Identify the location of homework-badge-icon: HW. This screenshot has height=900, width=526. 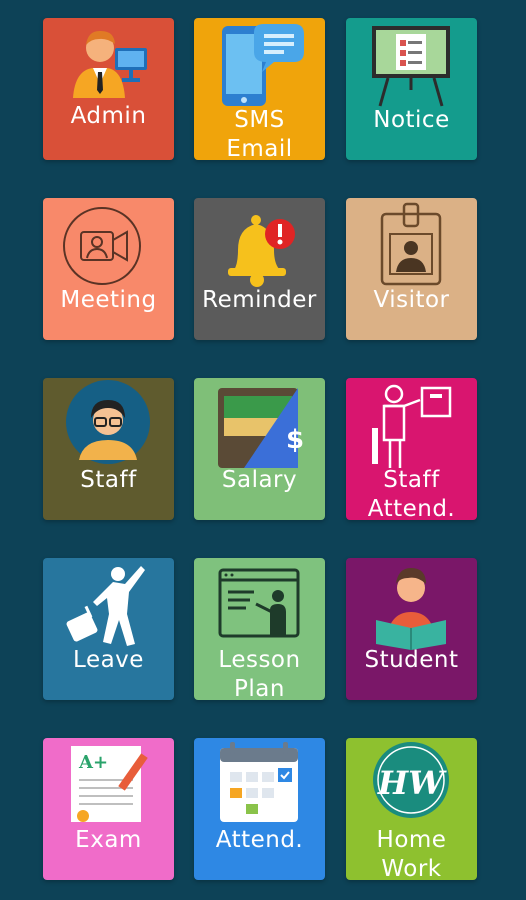
(411, 780).